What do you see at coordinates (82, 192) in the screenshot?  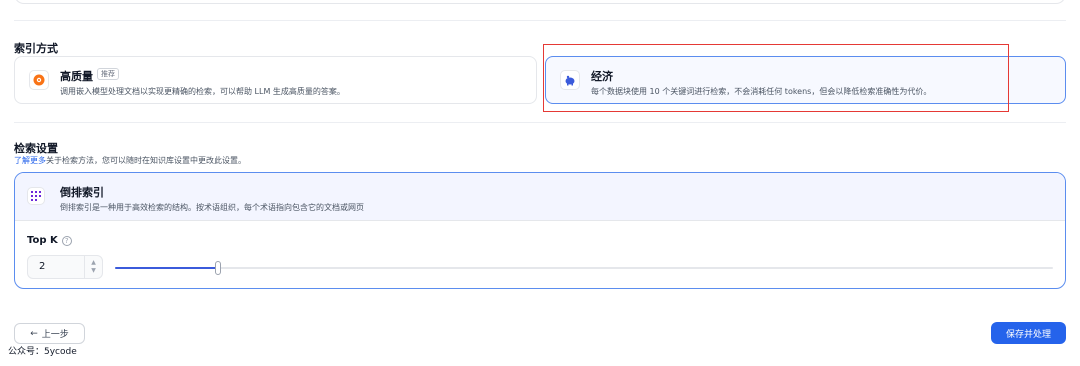 I see `retrieval-method-title: 倒排索引` at bounding box center [82, 192].